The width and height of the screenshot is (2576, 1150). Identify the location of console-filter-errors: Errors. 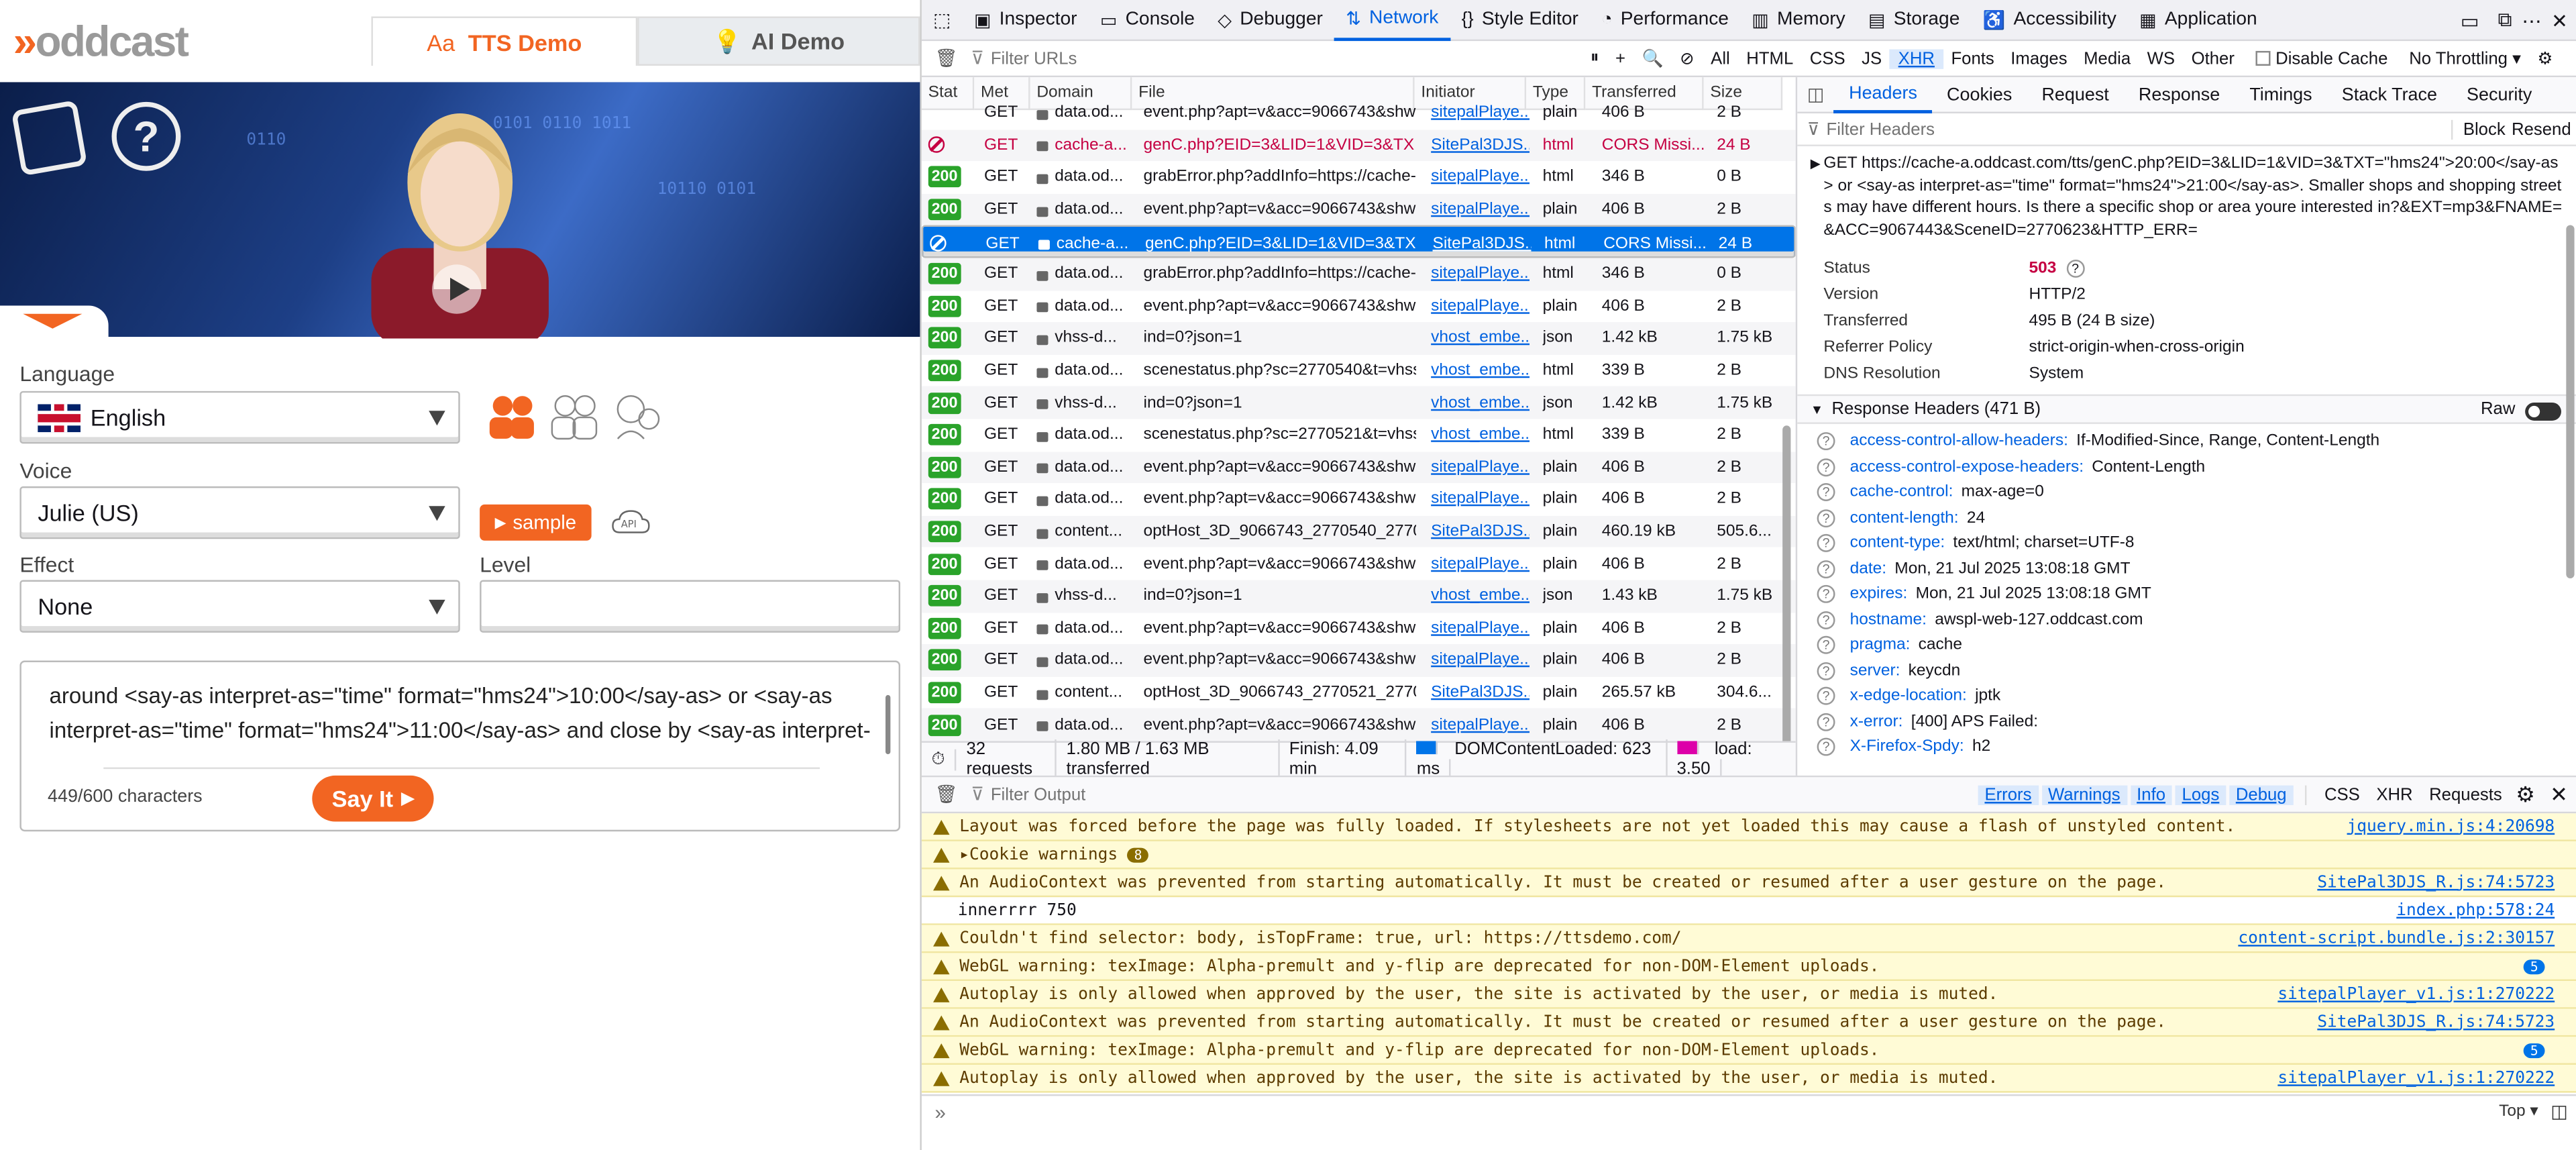
(2008, 794).